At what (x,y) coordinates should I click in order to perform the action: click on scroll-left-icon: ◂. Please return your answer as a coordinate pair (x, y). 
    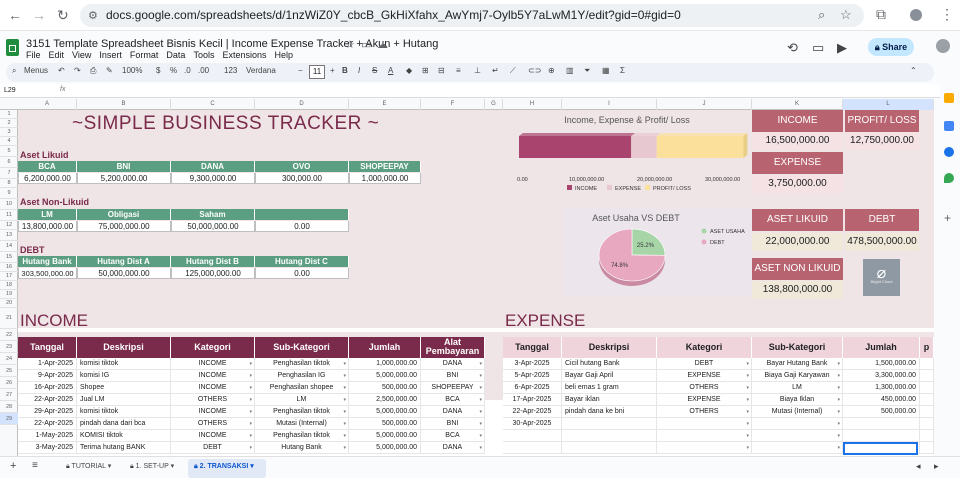
    Looking at the image, I should click on (918, 466).